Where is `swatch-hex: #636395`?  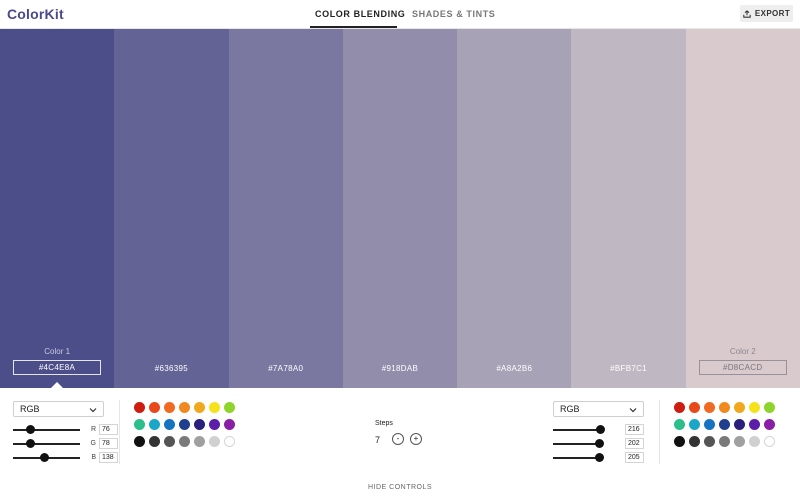 swatch-hex: #636395 is located at coordinates (171, 368).